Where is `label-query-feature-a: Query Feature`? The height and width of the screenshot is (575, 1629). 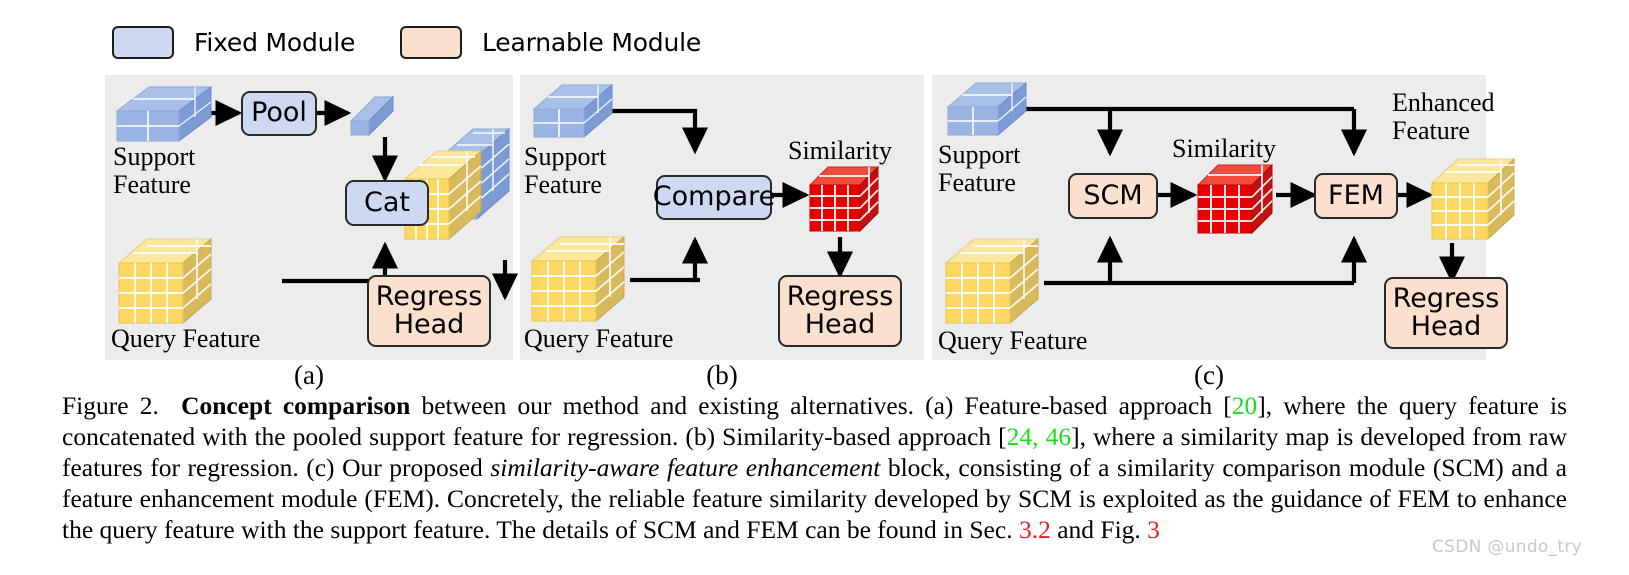 label-query-feature-a: Query Feature is located at coordinates (186, 338).